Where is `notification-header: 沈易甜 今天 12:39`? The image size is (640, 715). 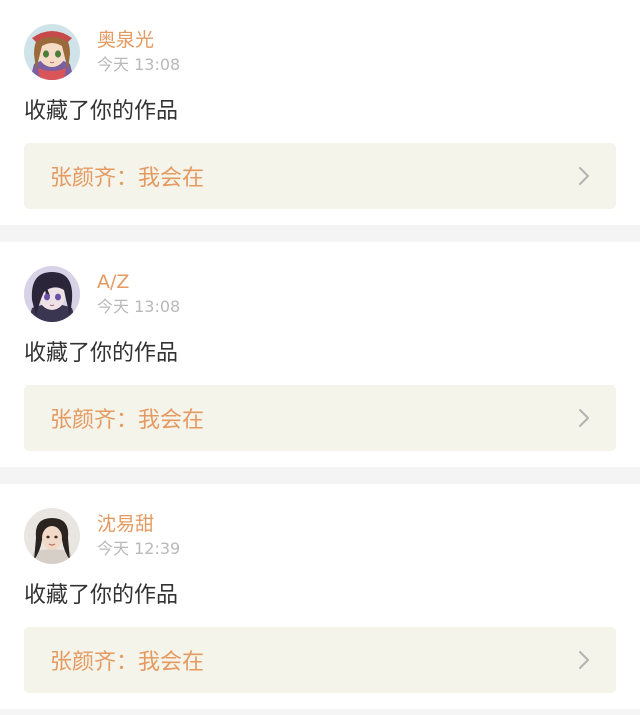 notification-header: 沈易甜 今天 12:39 is located at coordinates (102, 536).